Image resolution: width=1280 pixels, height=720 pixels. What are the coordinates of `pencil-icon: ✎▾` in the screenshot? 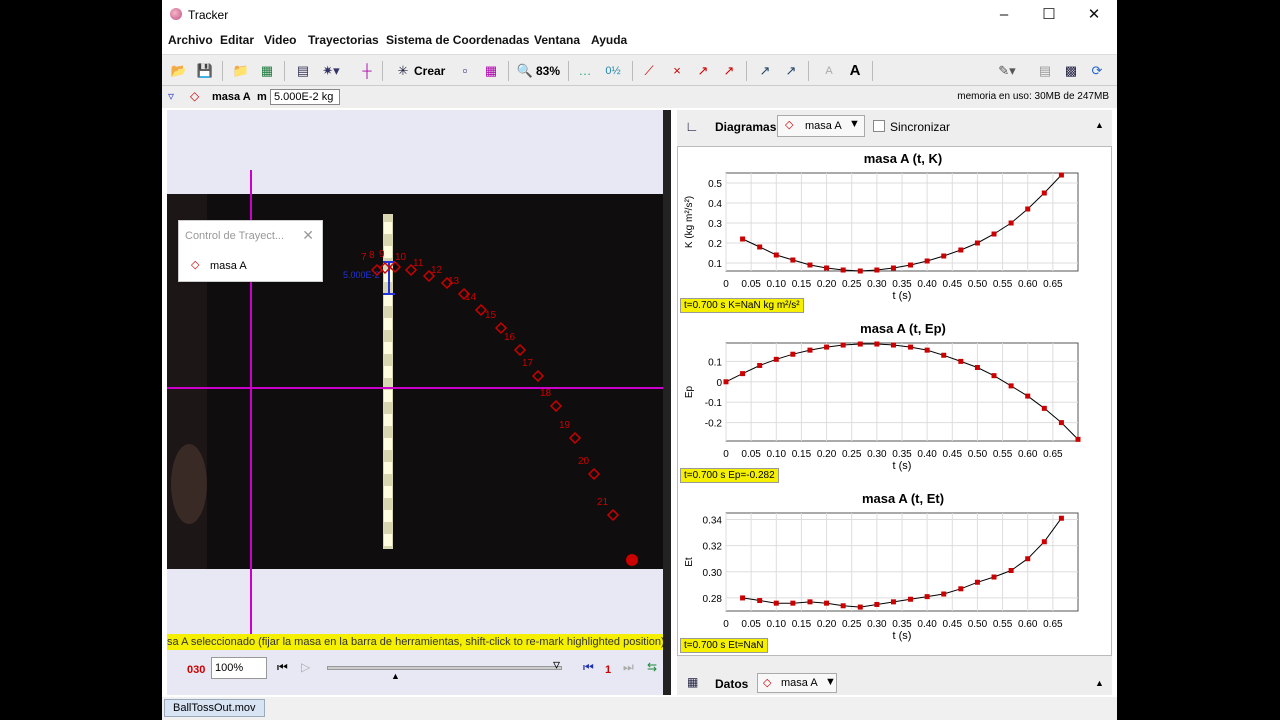 It's located at (1007, 71).